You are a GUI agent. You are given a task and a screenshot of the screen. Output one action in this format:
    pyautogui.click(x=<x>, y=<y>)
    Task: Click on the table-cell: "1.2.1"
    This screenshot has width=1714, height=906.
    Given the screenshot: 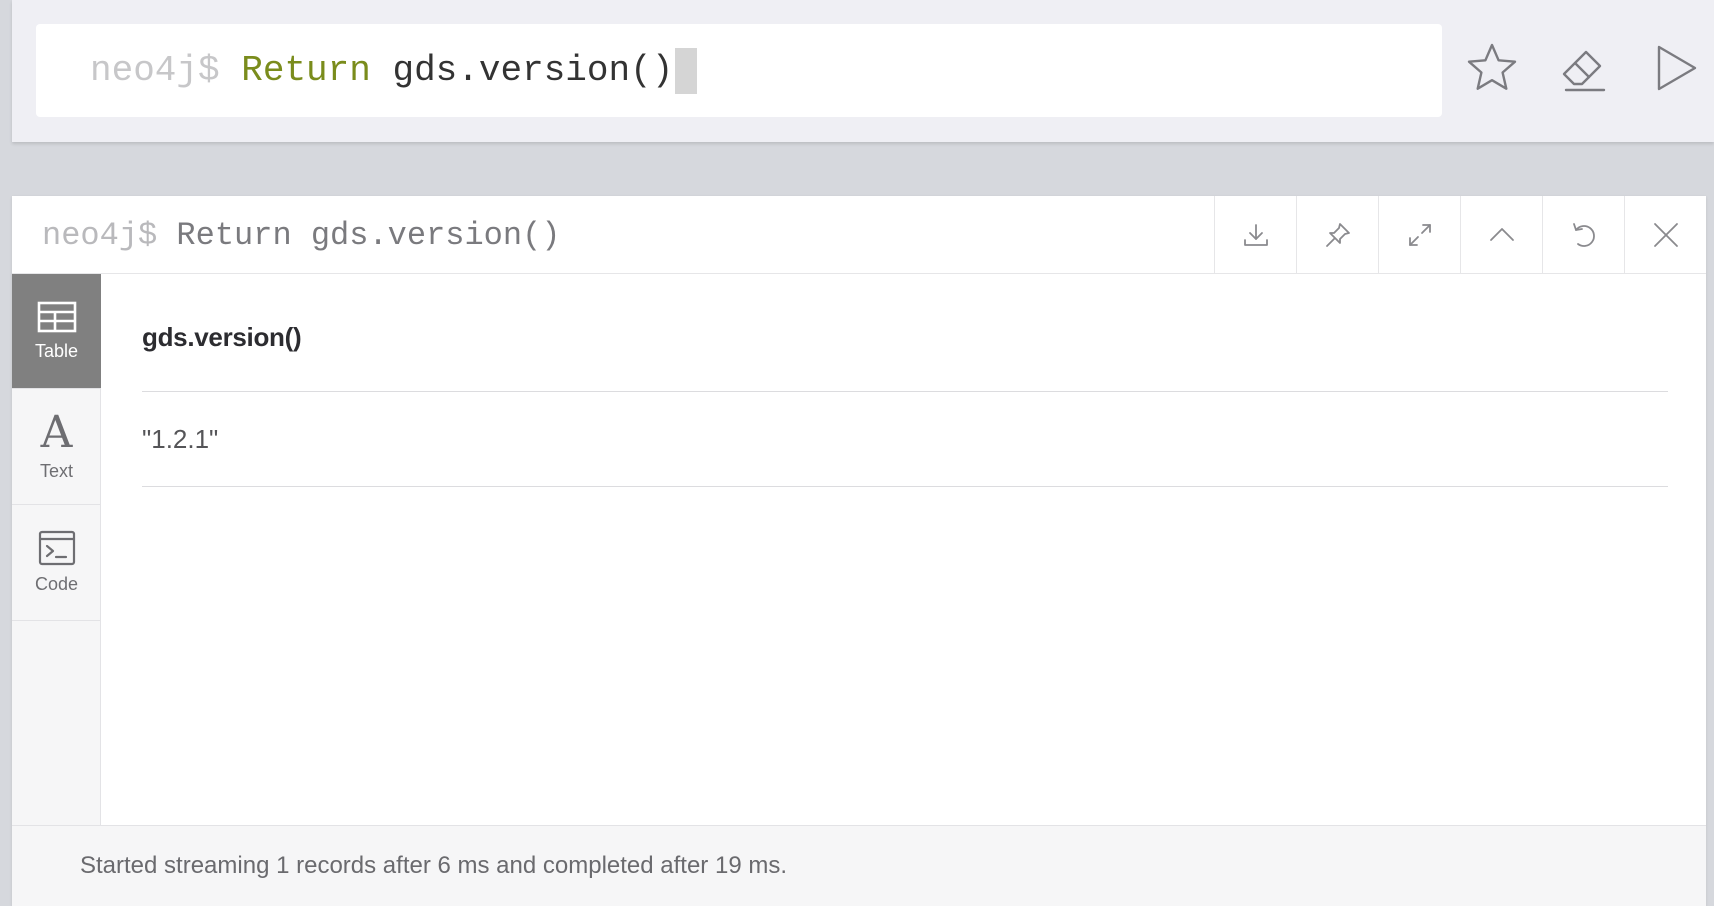 What is the action you would take?
    pyautogui.click(x=180, y=438)
    